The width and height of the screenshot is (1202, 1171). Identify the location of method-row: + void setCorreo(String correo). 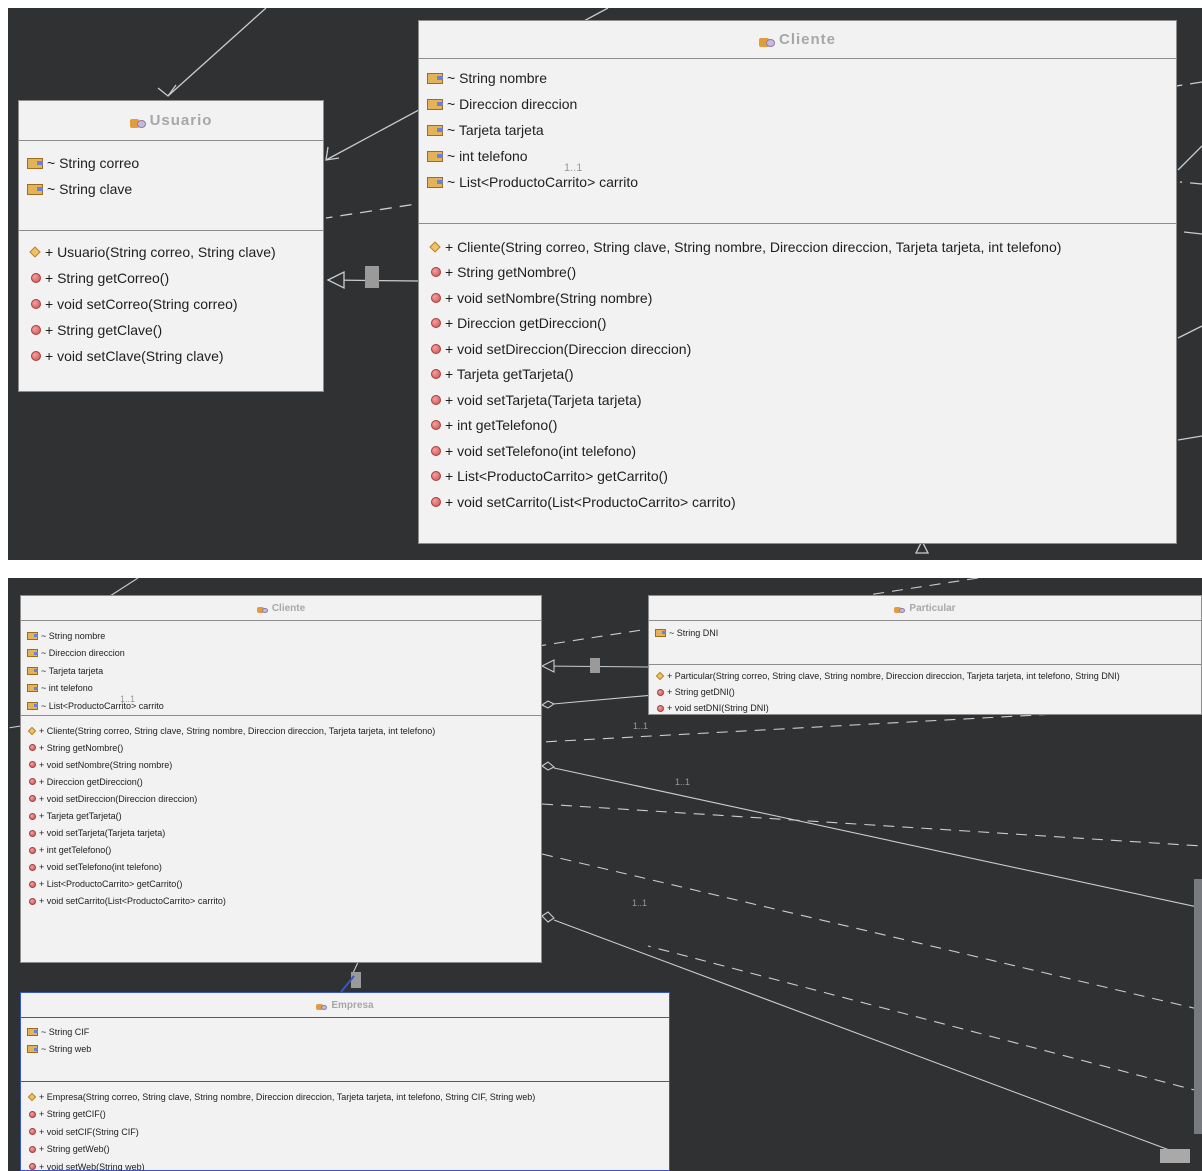
(171, 304).